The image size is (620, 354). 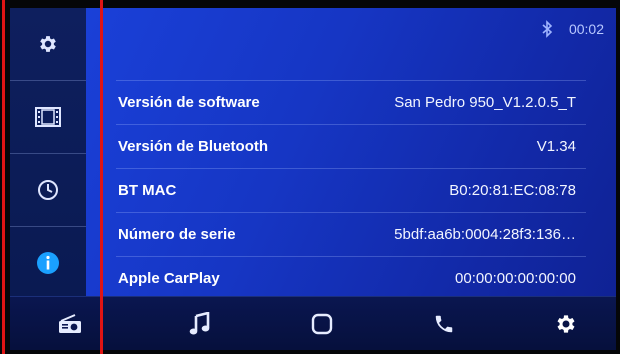 What do you see at coordinates (177, 234) in the screenshot?
I see `info-label: Número de serie` at bounding box center [177, 234].